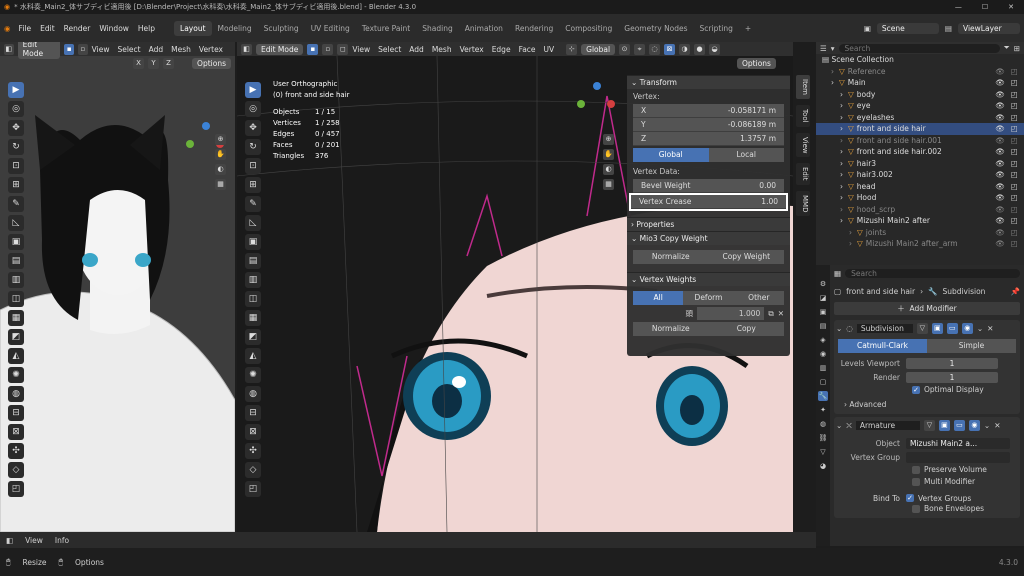 This screenshot has width=1024, height=576. What do you see at coordinates (193, 28) in the screenshot?
I see `workspace-tab-0: Layout` at bounding box center [193, 28].